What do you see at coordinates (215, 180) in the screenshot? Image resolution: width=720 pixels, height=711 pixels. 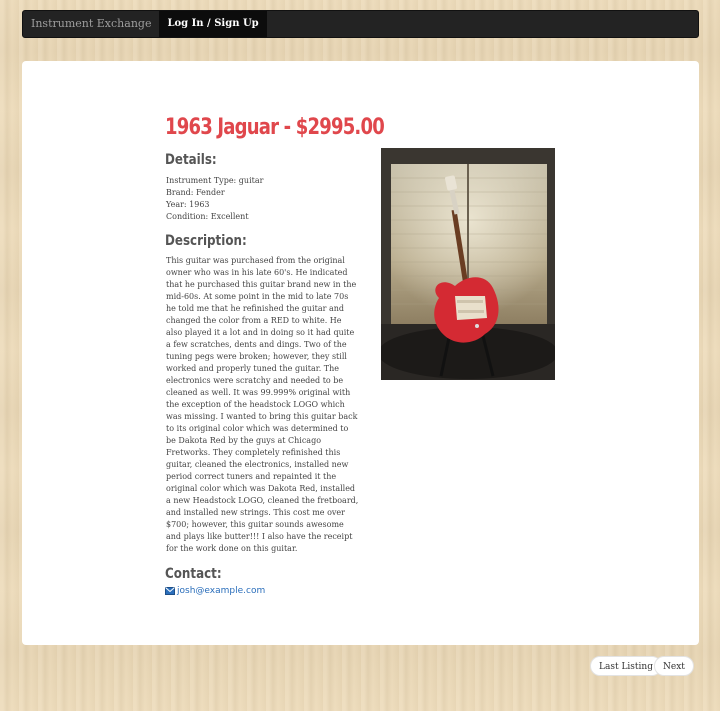 I see `detail-instrument-type: Instrument Type: guitar` at bounding box center [215, 180].